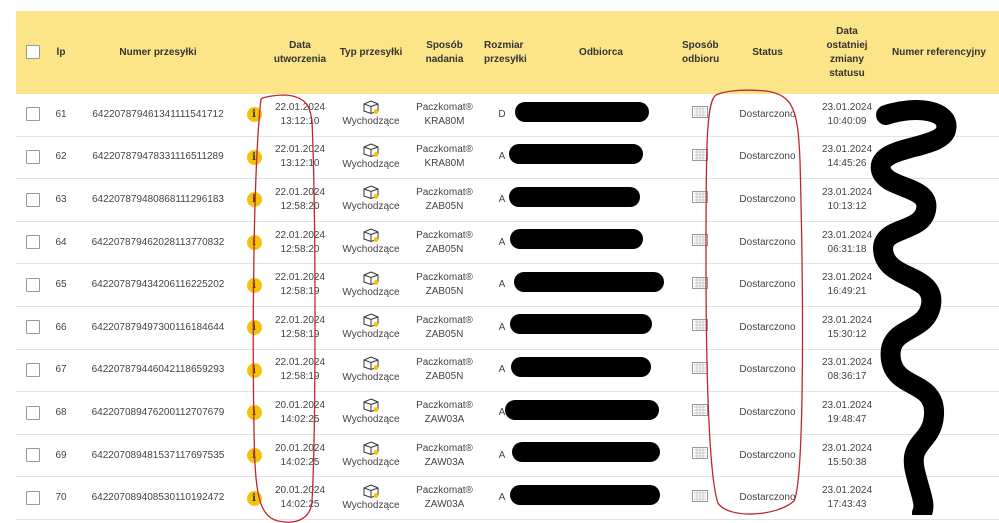  Describe the element at coordinates (939, 52) in the screenshot. I see `header-reference: Numer referencyjny` at that location.